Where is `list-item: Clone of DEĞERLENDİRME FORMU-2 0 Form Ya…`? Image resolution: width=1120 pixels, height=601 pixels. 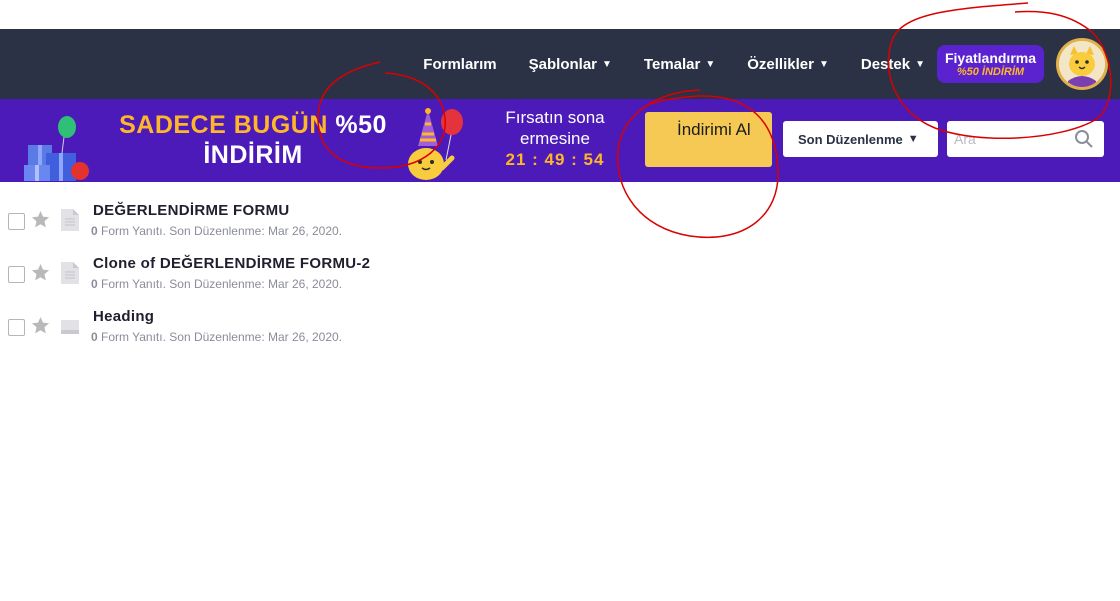
list-item: Clone of DEĞERLENDİRME FORMU-2 0 Form Ya… is located at coordinates (350, 275).